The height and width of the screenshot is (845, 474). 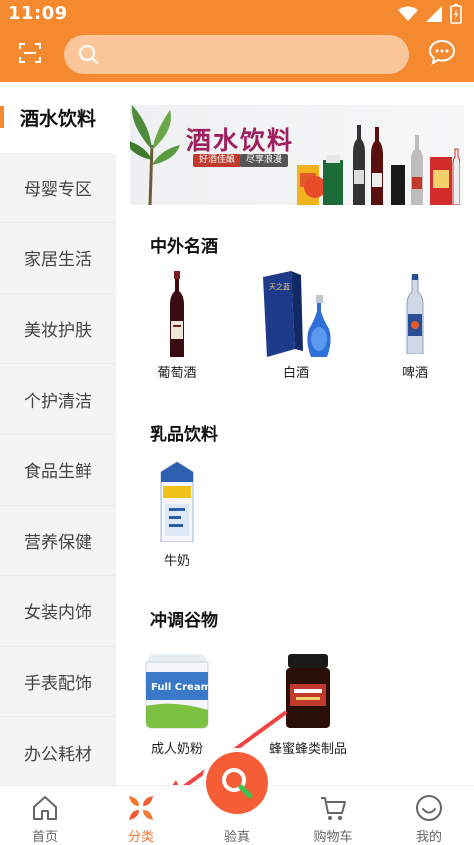 I want to click on product-label: 牛奶, so click(x=176, y=561).